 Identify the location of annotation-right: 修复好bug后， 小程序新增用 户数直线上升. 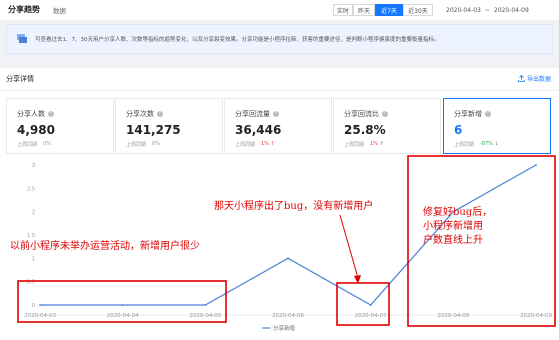
(457, 227).